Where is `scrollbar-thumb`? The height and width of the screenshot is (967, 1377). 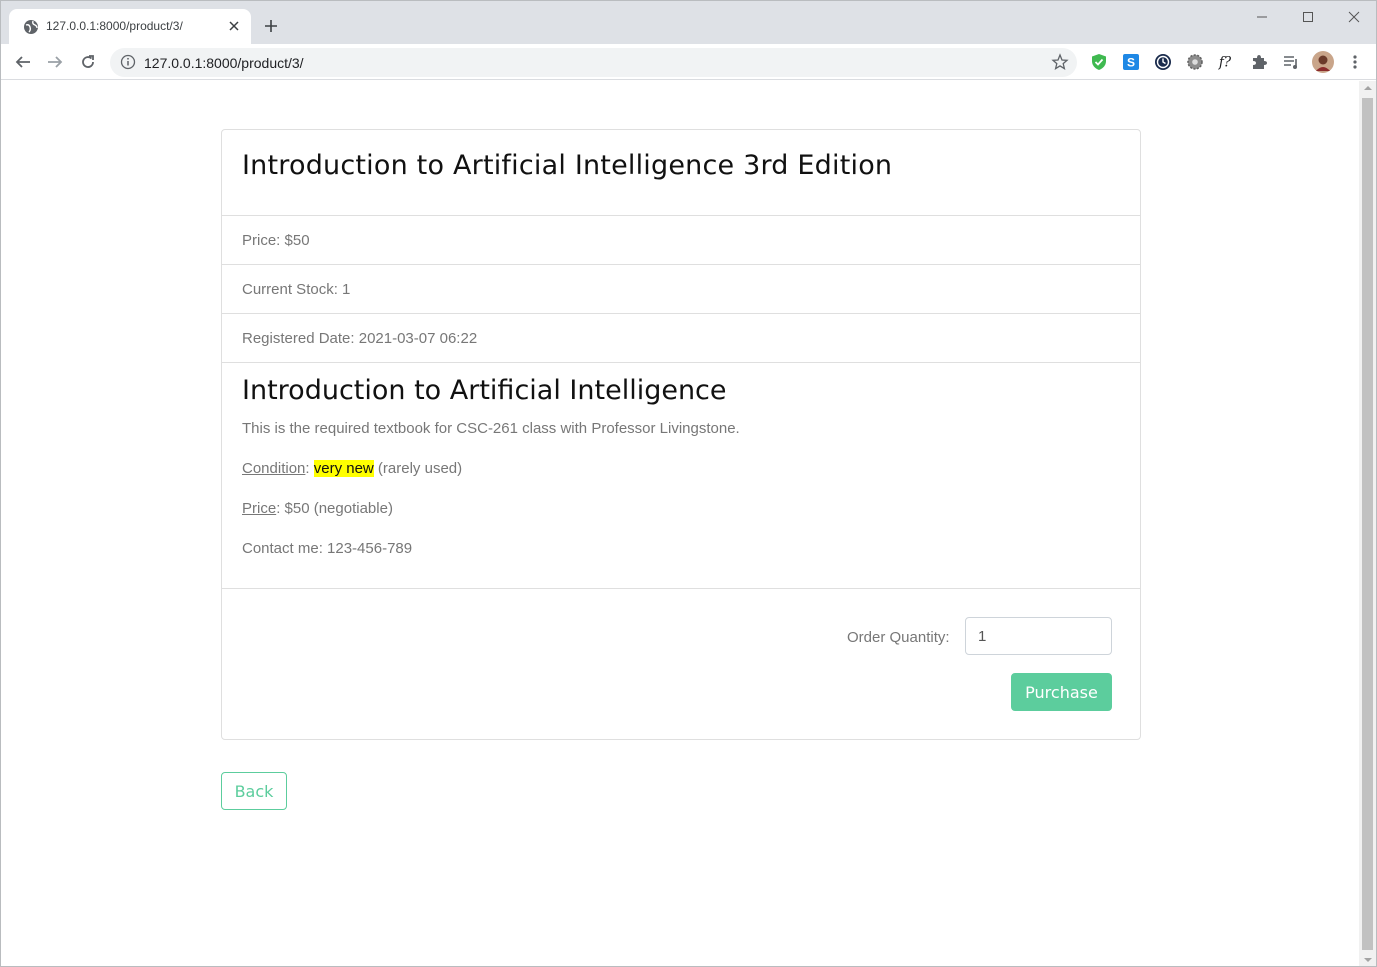 scrollbar-thumb is located at coordinates (1367, 524).